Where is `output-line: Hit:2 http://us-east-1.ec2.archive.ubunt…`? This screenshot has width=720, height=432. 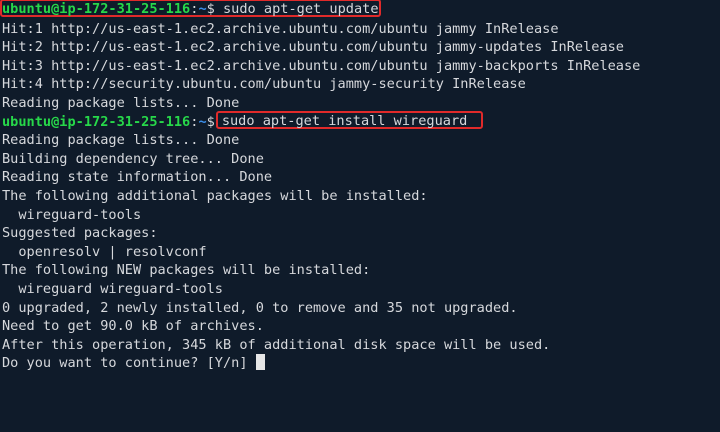
output-line: Hit:2 http://us-east-1.ec2.archive.ubunt… is located at coordinates (313, 47).